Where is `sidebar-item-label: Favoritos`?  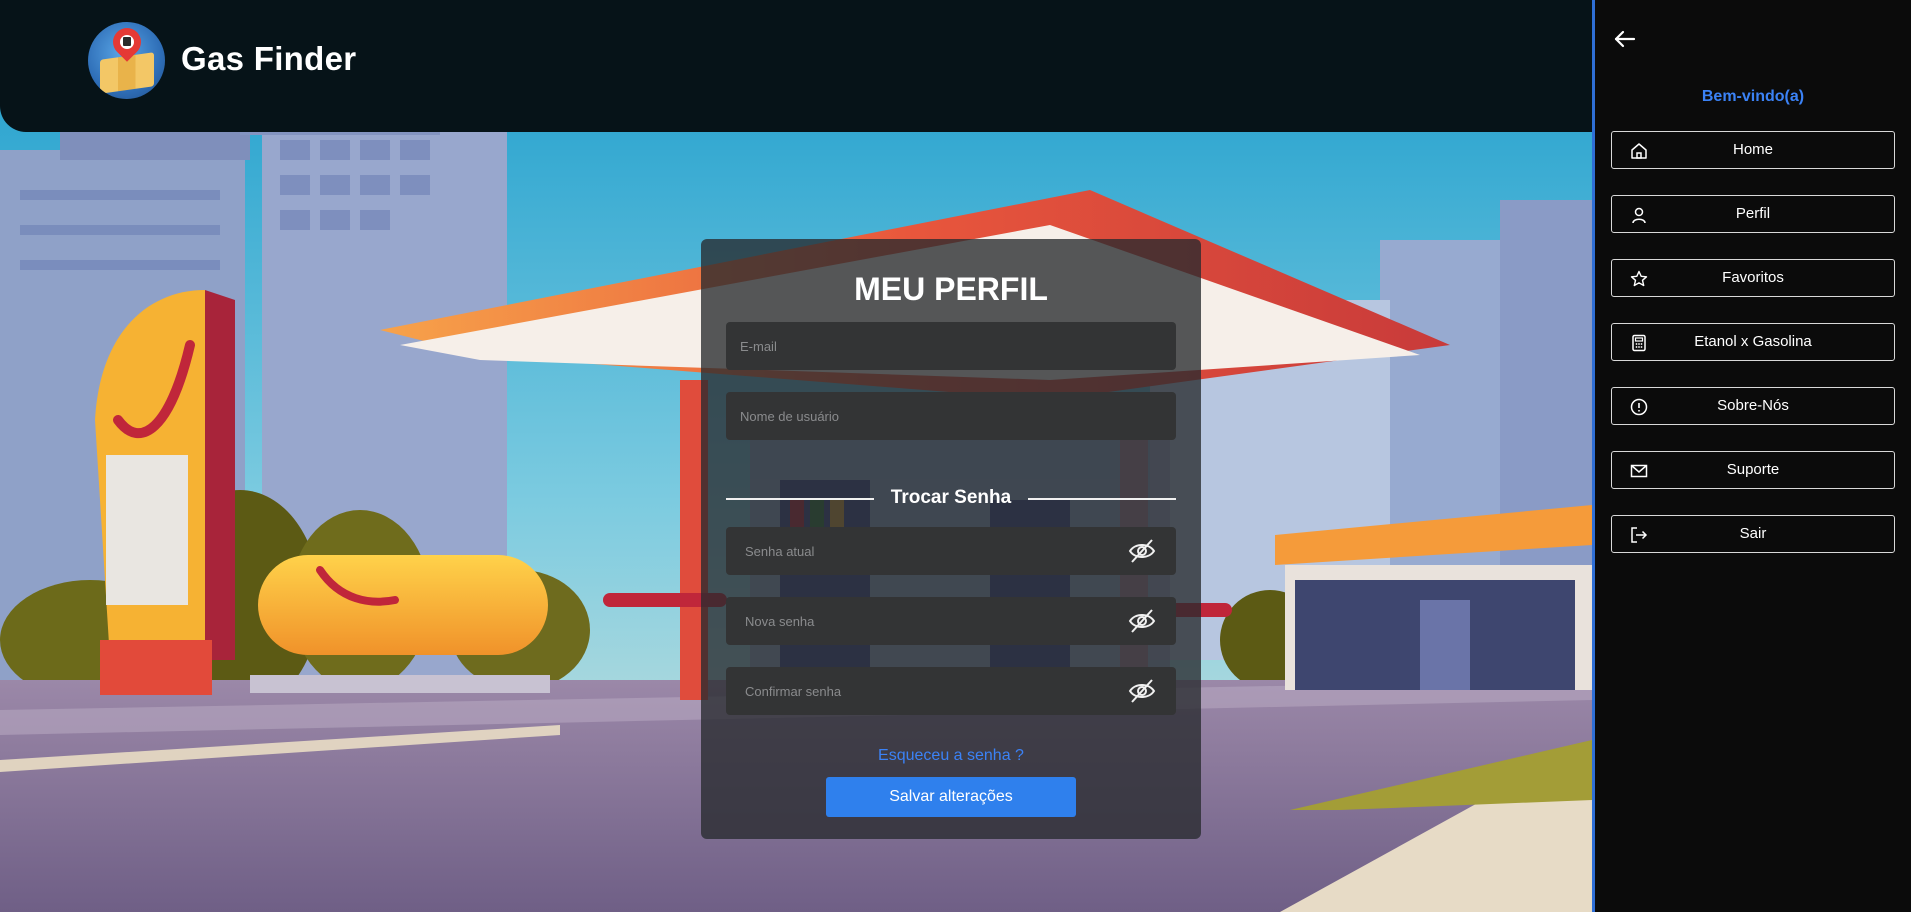
sidebar-item-label: Favoritos is located at coordinates (1753, 277).